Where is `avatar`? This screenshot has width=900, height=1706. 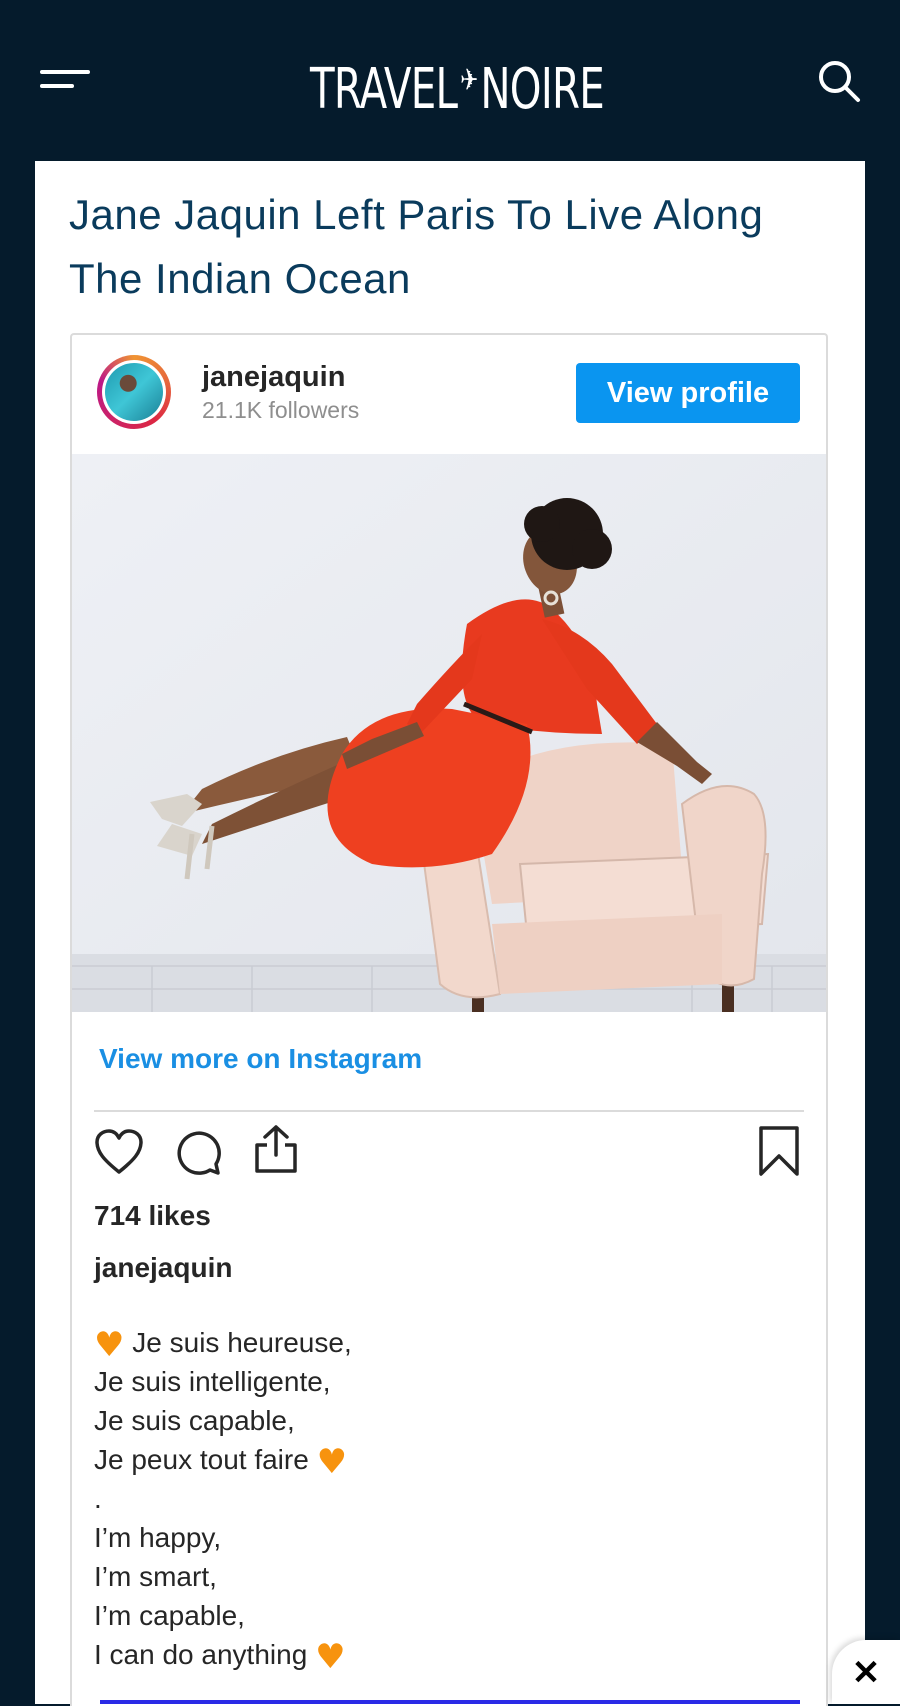 avatar is located at coordinates (134, 392).